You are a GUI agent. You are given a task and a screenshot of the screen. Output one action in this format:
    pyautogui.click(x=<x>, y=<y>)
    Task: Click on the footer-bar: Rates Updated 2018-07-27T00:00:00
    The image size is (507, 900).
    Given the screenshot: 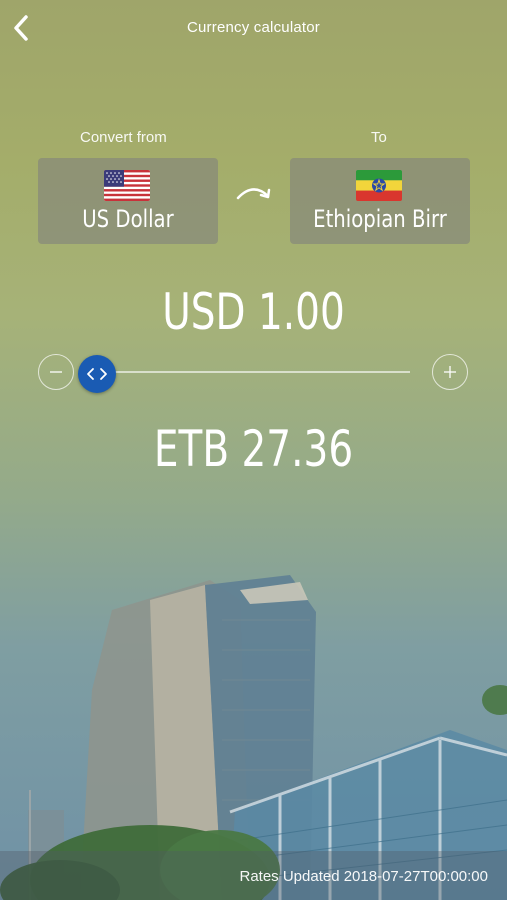 What is the action you would take?
    pyautogui.click(x=253, y=875)
    